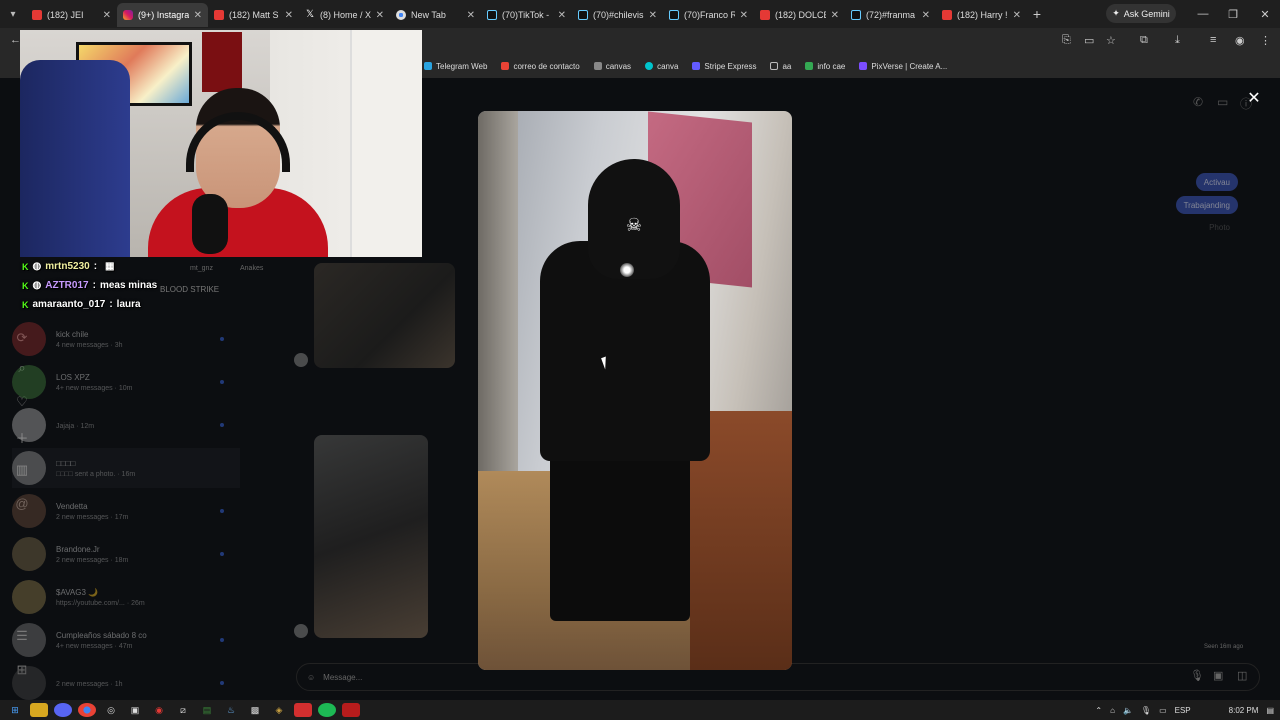  What do you see at coordinates (255, 710) in the screenshot?
I see `app-icon: ▩` at bounding box center [255, 710].